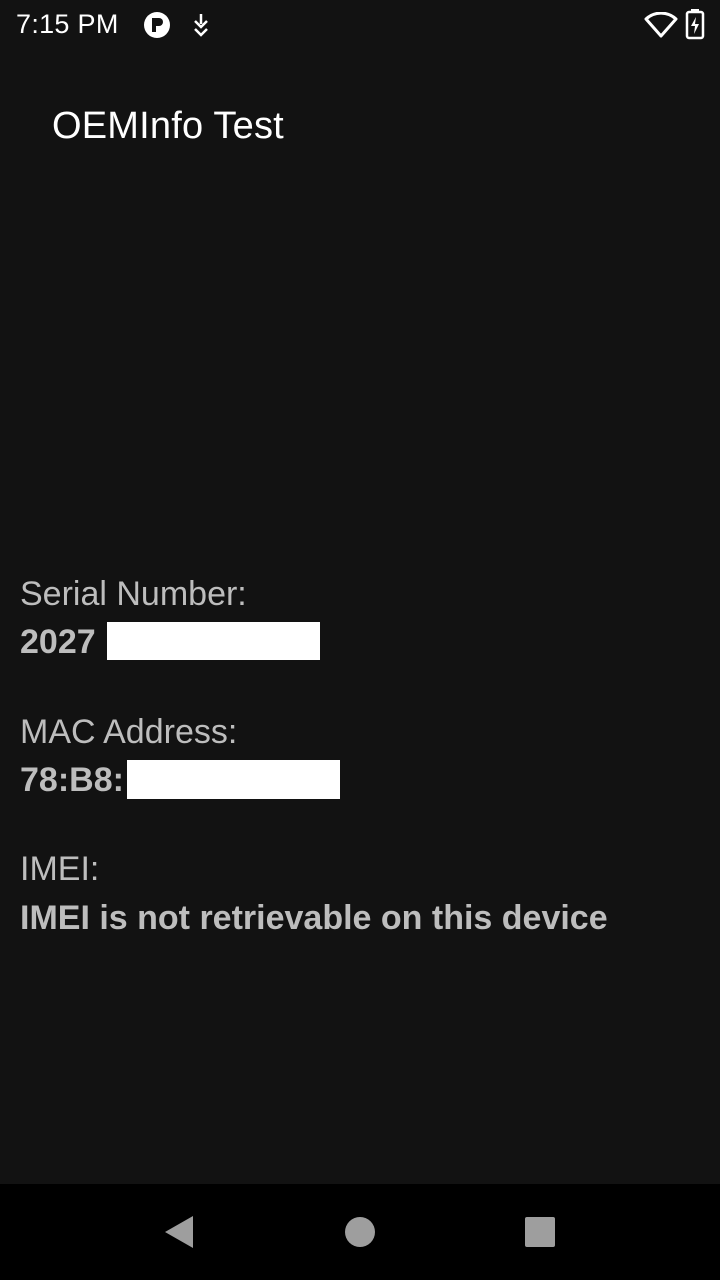  I want to click on mac-address-label: MAC Address:, so click(129, 732).